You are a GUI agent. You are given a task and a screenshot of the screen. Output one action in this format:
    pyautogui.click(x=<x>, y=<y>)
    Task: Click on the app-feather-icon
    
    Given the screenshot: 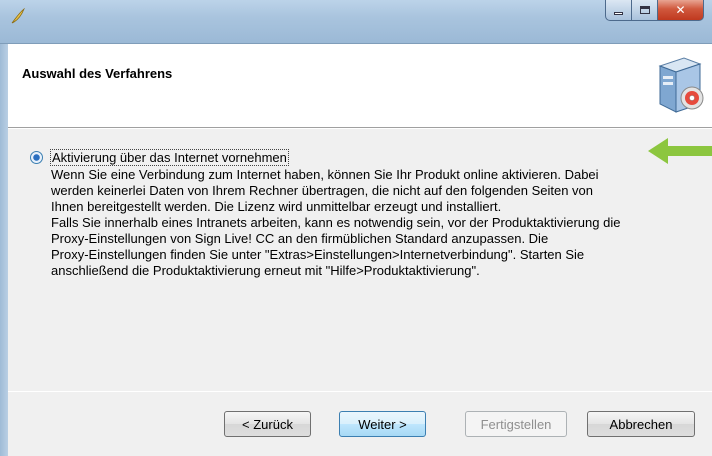 What is the action you would take?
    pyautogui.click(x=18, y=16)
    